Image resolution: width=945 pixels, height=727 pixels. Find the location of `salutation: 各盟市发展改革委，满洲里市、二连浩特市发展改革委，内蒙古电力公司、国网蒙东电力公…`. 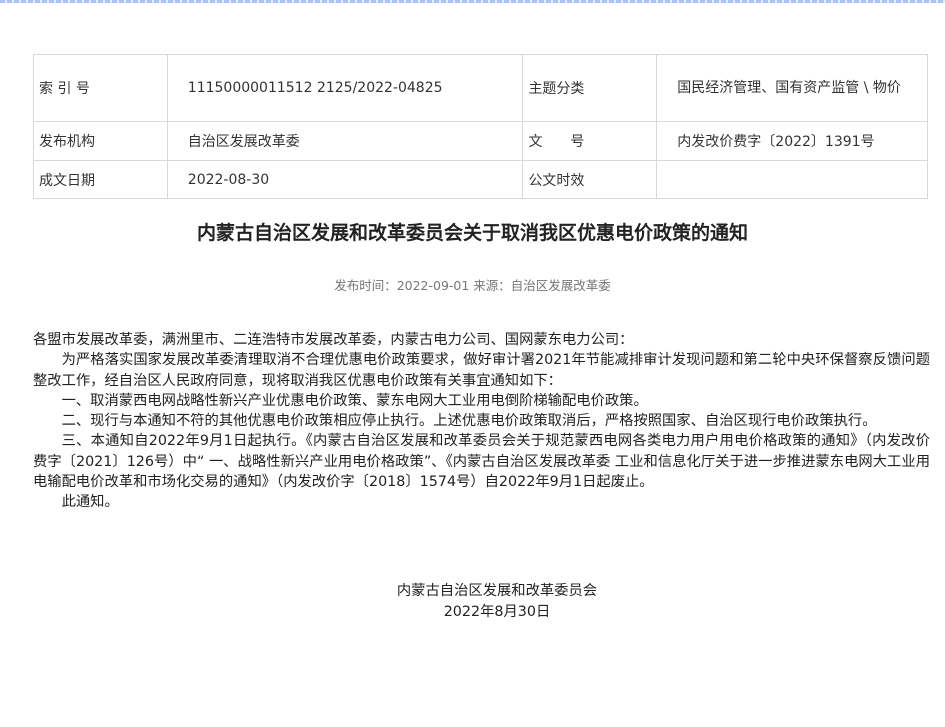

salutation: 各盟市发展改革委，满洲里市、二连浩特市发展改革委，内蒙古电力公司、国网蒙东电力公… is located at coordinates (333, 340).